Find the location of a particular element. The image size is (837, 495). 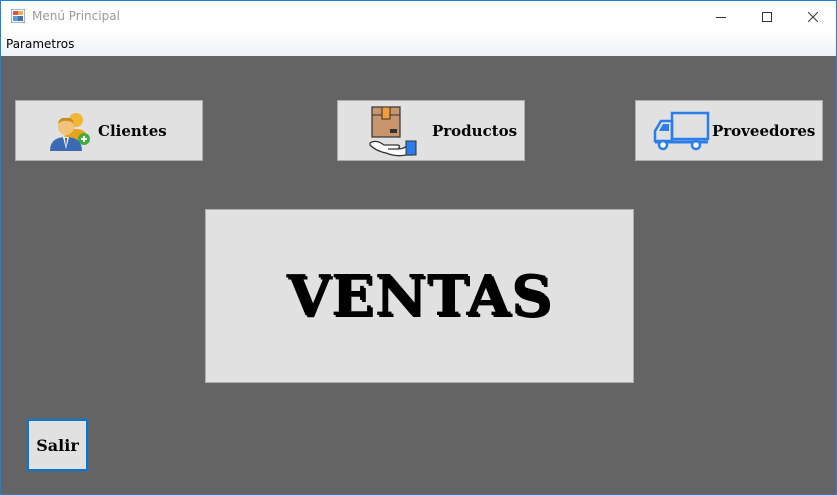

proveedores-button: Proveedores is located at coordinates (729, 130).